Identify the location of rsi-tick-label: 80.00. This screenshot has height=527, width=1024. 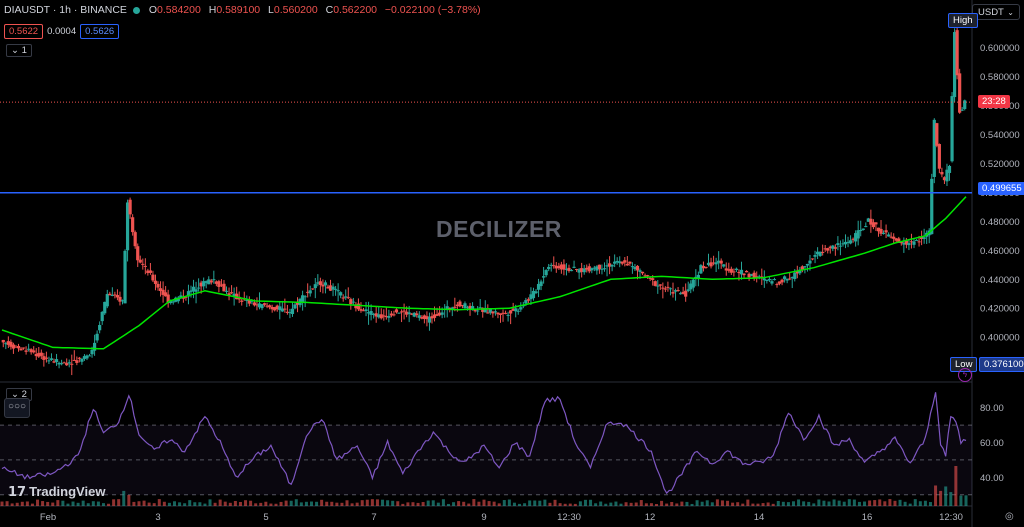
(992, 408).